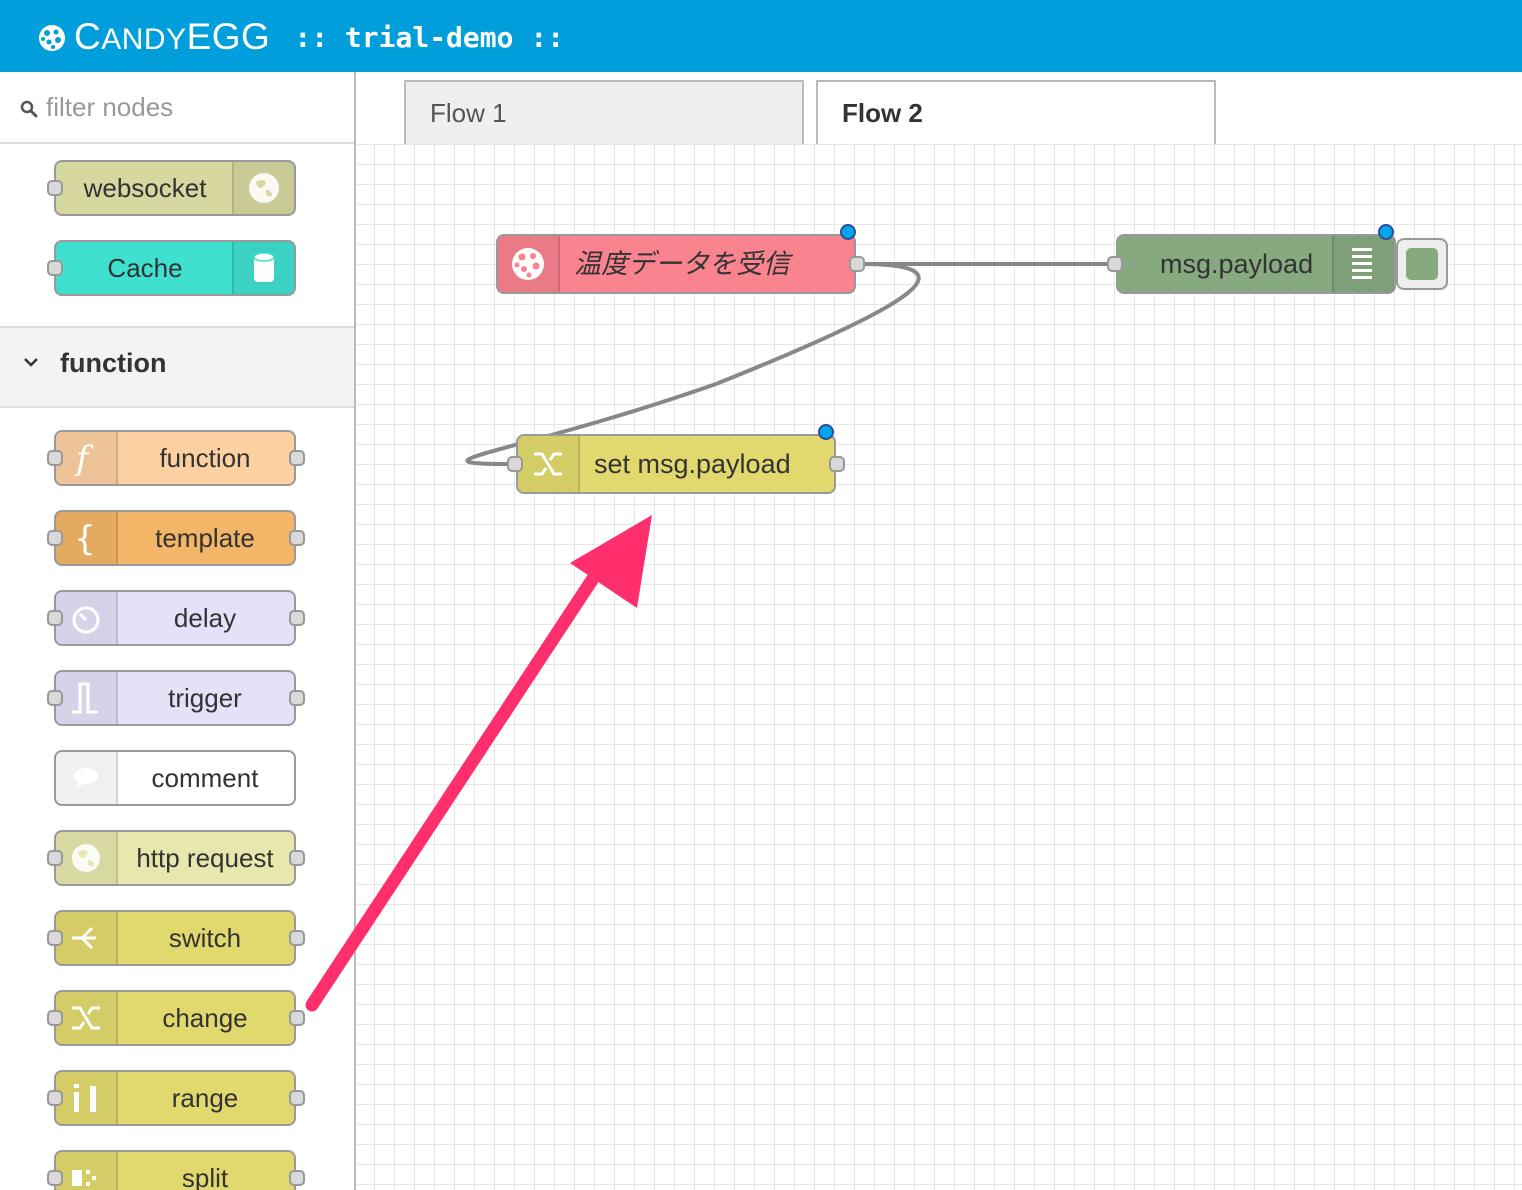 The image size is (1522, 1190). Describe the element at coordinates (87, 1098) in the screenshot. I see `range-icon` at that location.